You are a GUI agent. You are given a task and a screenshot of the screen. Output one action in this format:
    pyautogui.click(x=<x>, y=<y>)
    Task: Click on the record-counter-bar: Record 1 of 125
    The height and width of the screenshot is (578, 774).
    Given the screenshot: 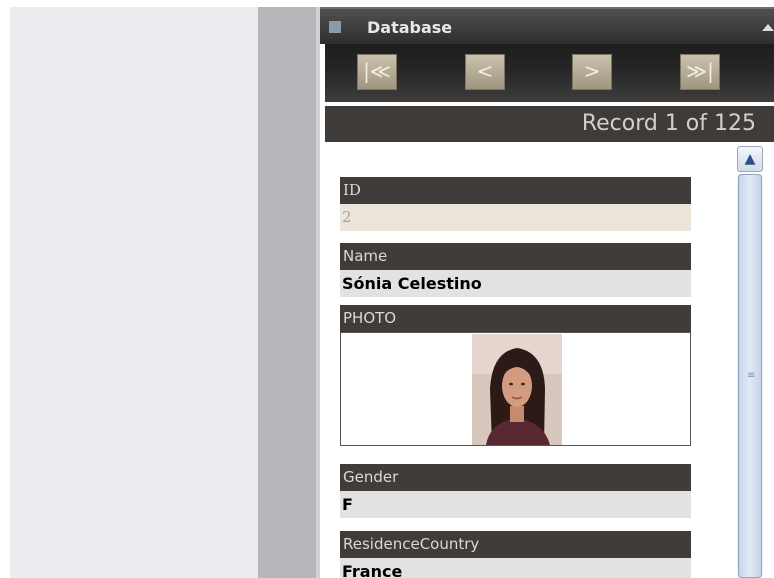 What is the action you would take?
    pyautogui.click(x=549, y=124)
    